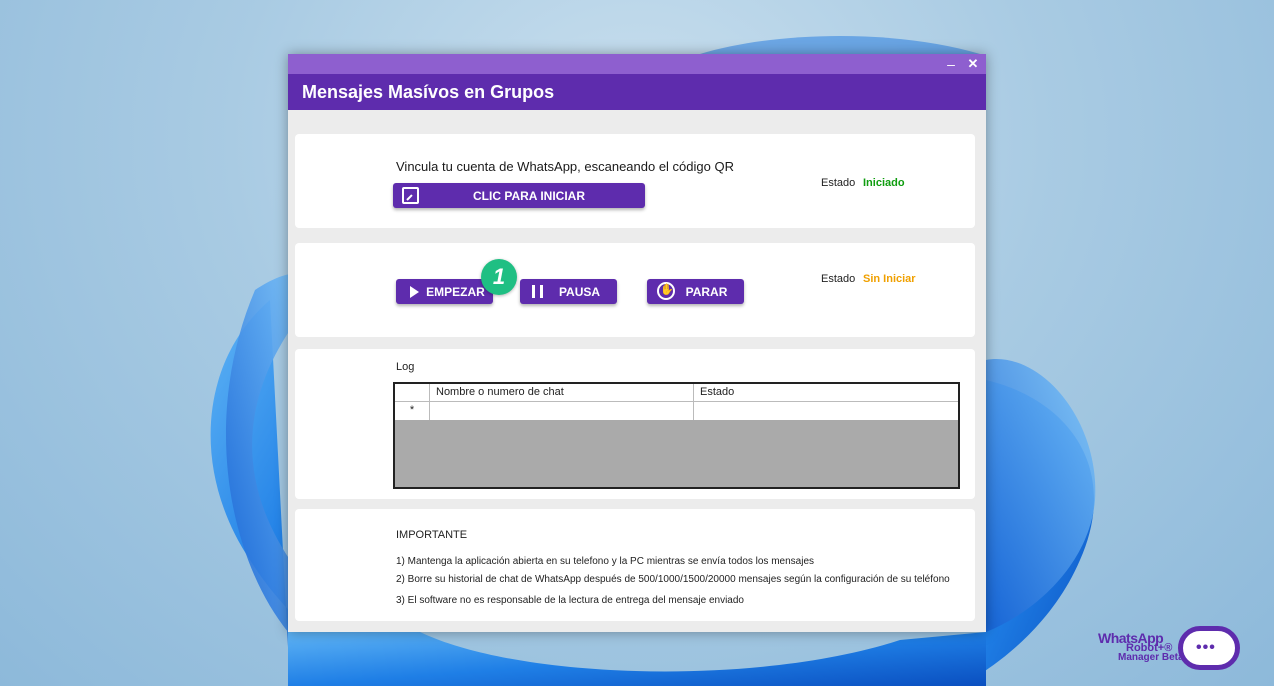  What do you see at coordinates (889, 279) in the screenshot?
I see `run-status-value: Sin Iniciar` at bounding box center [889, 279].